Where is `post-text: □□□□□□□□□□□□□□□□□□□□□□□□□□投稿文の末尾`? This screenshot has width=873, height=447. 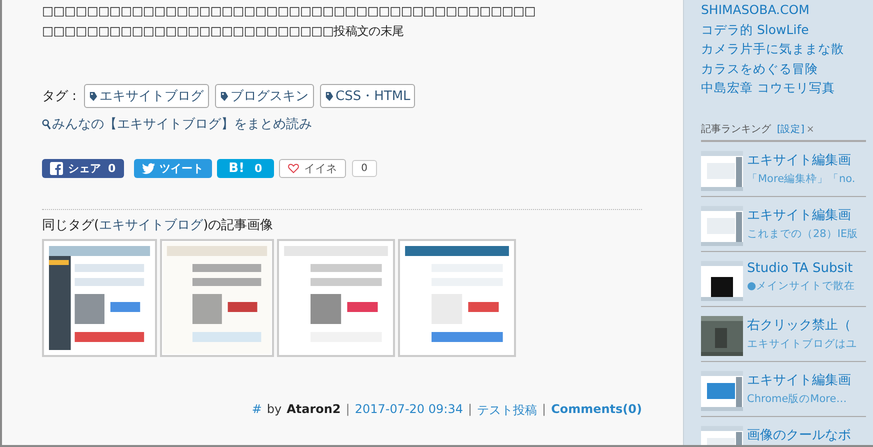
post-text: □□□□□□□□□□□□□□□□□□□□□□□□□□投稿文の末尾 is located at coordinates (223, 31).